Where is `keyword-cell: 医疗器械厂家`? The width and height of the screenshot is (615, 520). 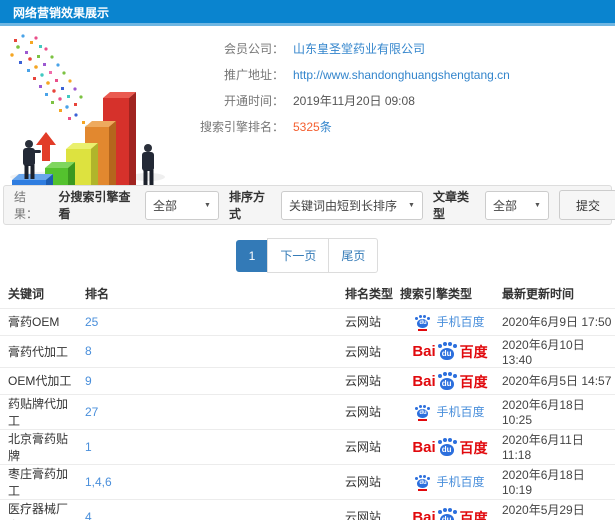
keyword-cell: 医疗器械厂家 is located at coordinates (38, 509).